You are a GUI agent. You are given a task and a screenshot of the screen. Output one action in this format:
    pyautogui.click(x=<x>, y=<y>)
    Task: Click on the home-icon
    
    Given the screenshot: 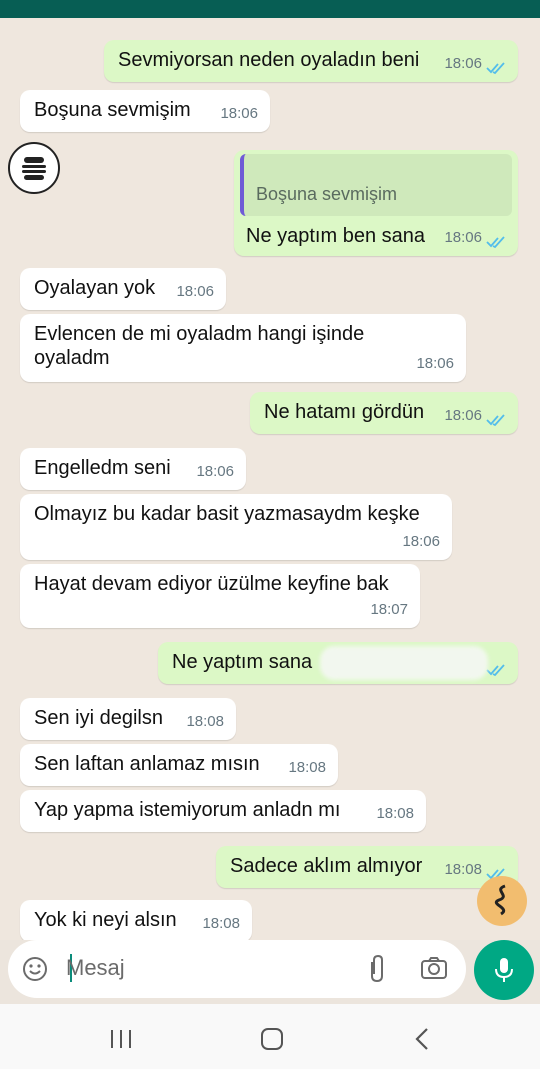 What is the action you would take?
    pyautogui.click(x=272, y=1039)
    